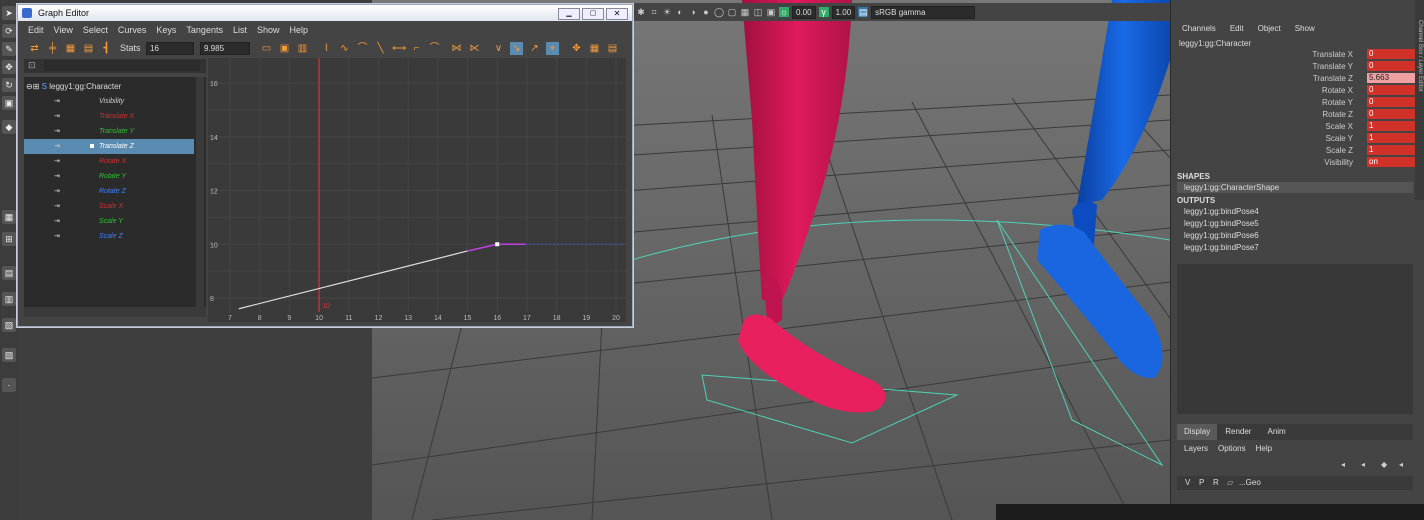 This screenshot has height=520, width=1424. I want to click on outliner-channel-row: ⇥ Scale X, so click(109, 206).